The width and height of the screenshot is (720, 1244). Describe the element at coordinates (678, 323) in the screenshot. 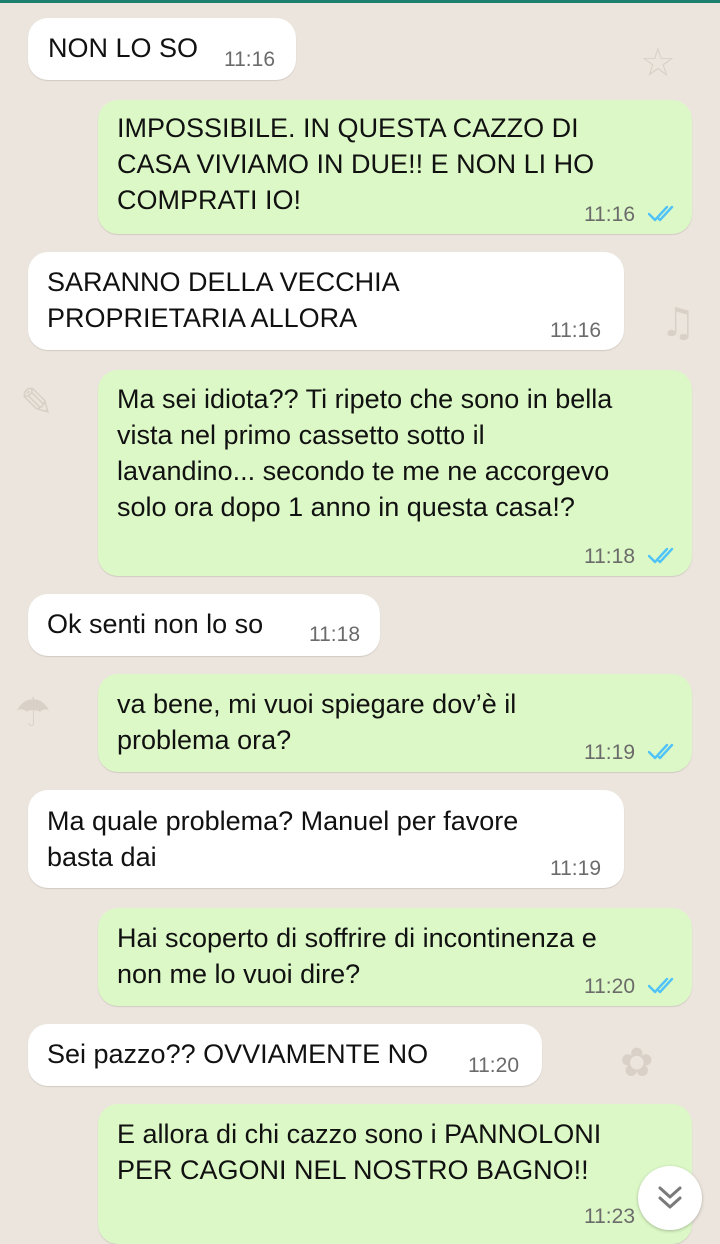

I see `wallpaper-doodle-icon: ♫` at that location.